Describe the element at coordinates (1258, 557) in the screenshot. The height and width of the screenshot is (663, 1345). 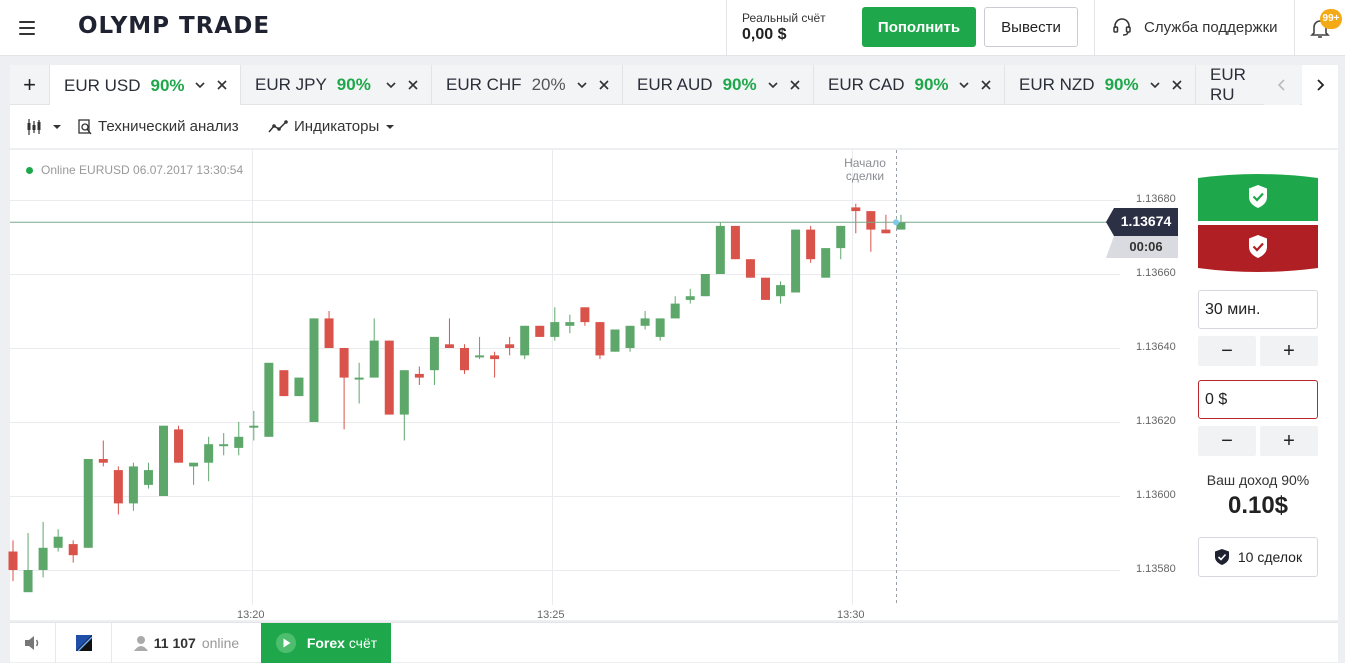
I see `deals-button: 10 сделок` at that location.